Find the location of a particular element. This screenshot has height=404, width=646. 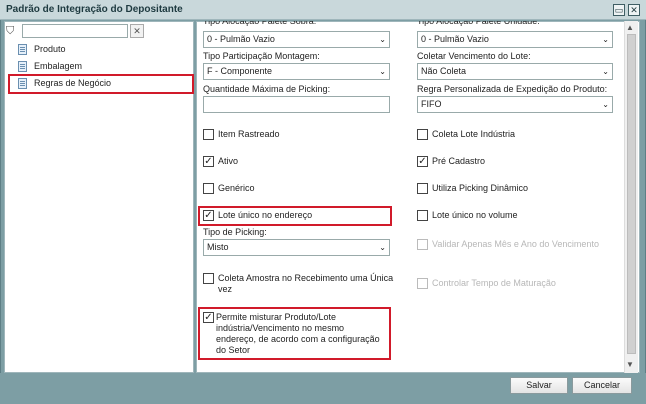

checkbox-label: Pré Cadastro is located at coordinates (459, 161).